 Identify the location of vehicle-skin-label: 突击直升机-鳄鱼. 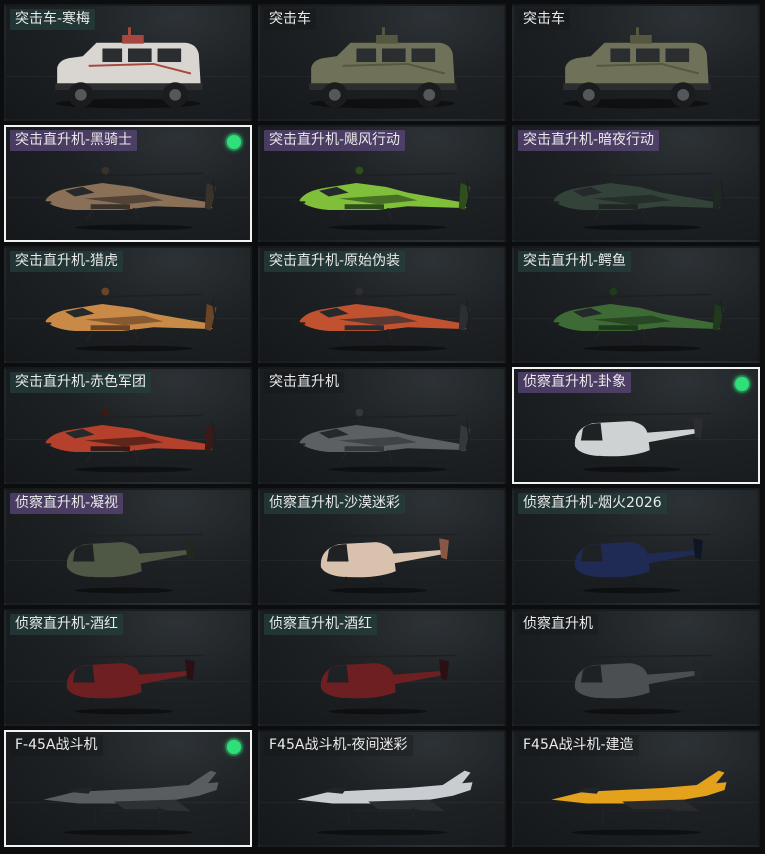
(575, 261).